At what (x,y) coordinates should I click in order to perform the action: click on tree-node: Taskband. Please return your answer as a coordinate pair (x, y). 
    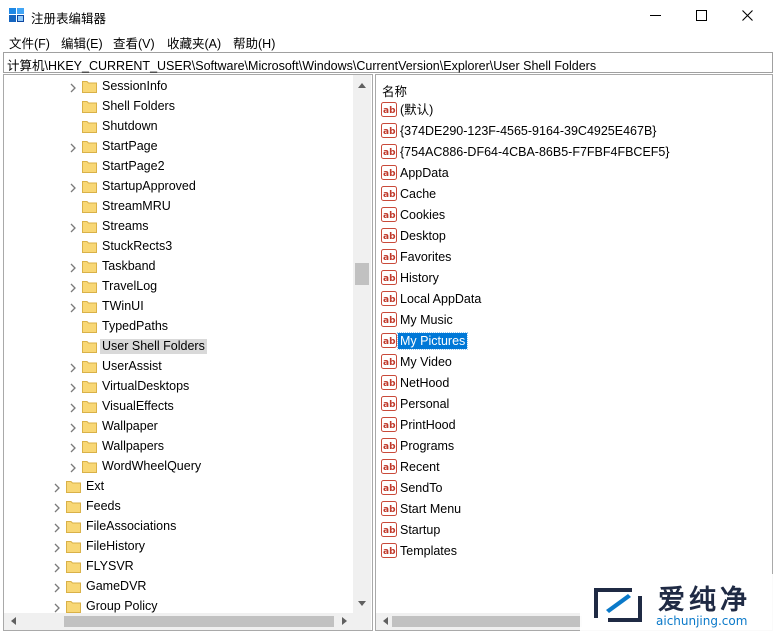
    Looking at the image, I should click on (178, 267).